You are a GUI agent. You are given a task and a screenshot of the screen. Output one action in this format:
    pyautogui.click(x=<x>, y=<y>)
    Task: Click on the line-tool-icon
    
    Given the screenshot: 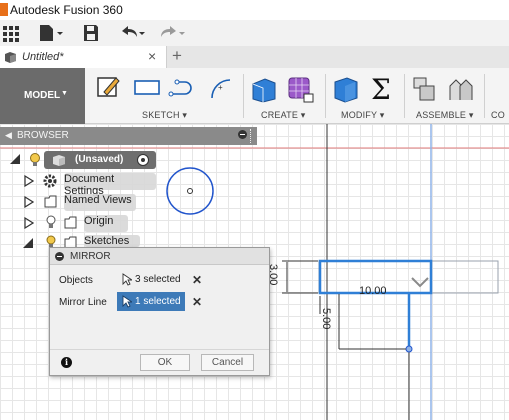 What is the action you would take?
    pyautogui.click(x=183, y=88)
    